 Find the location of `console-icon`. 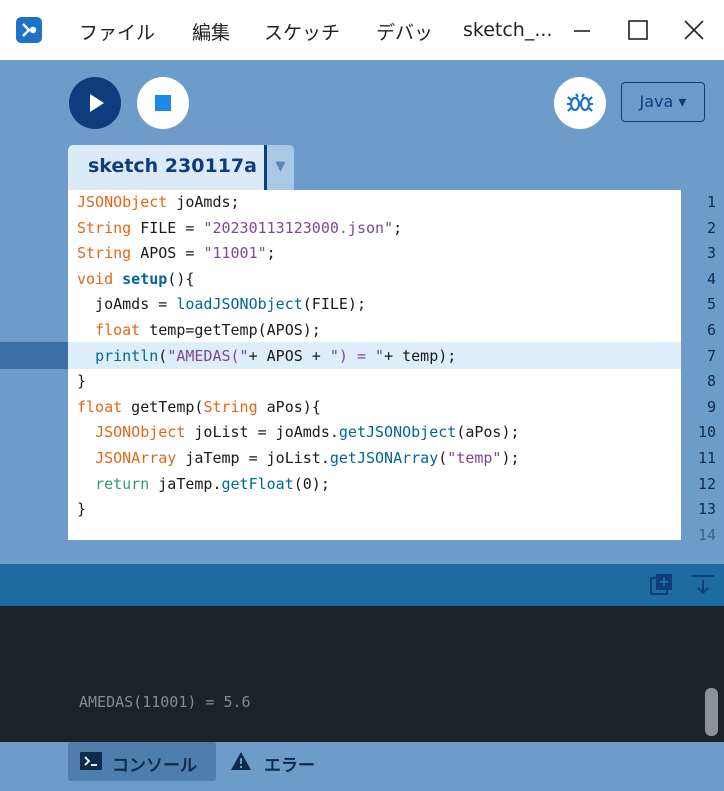

console-icon is located at coordinates (91, 761).